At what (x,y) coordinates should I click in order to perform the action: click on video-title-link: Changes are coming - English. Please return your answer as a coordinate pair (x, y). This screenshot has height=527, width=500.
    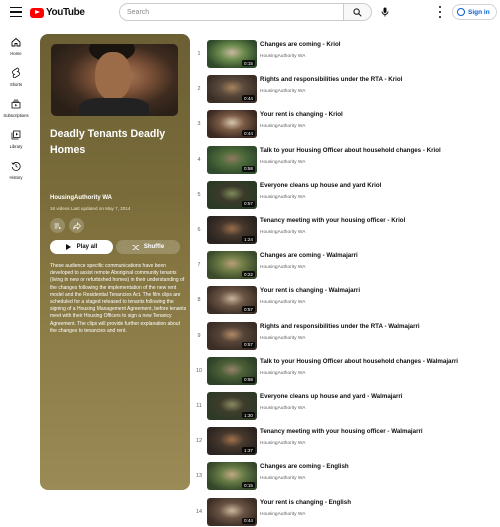
    Looking at the image, I should click on (304, 466).